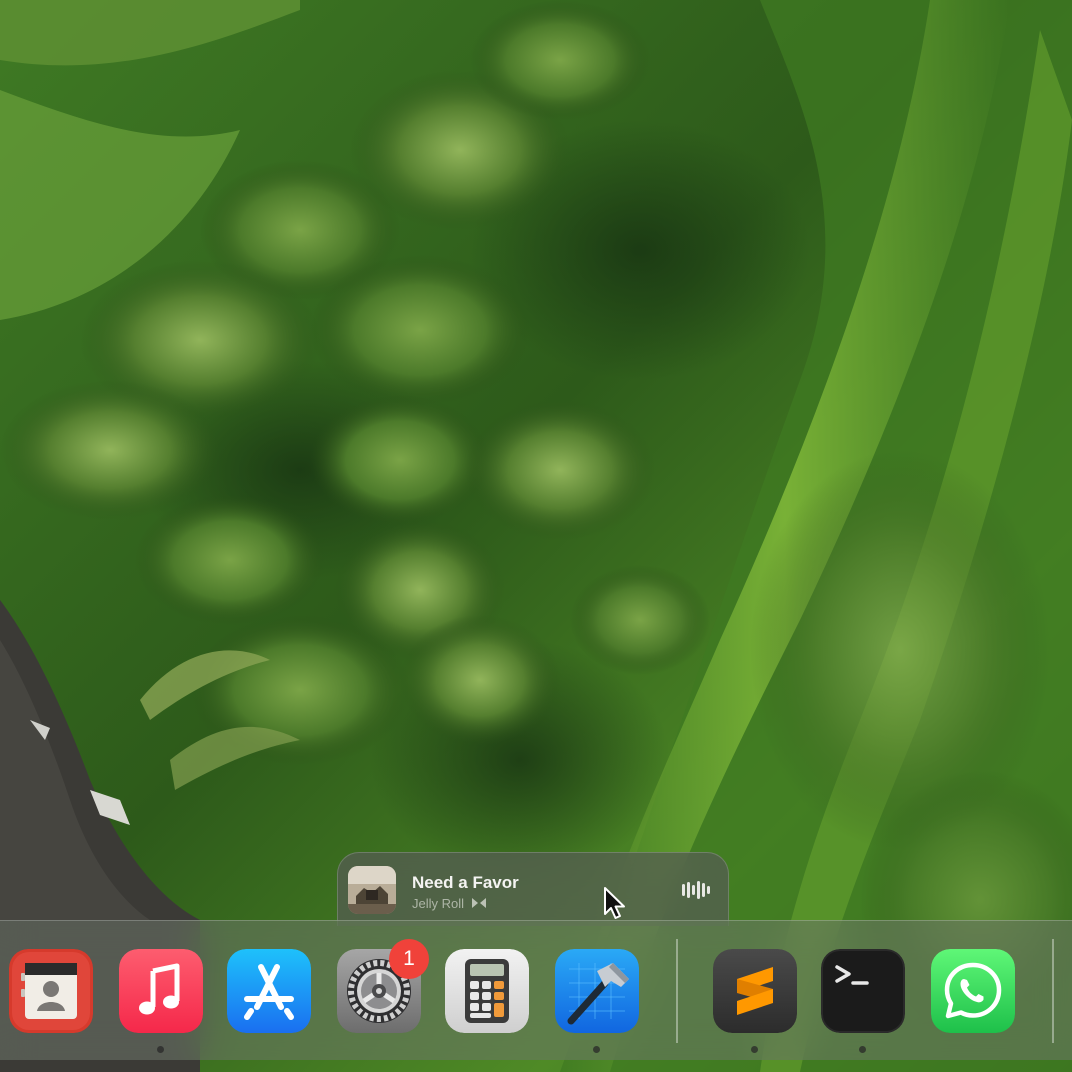 The height and width of the screenshot is (1072, 1072). What do you see at coordinates (438, 903) in the screenshot?
I see `now-playing-artist: Jelly Roll` at bounding box center [438, 903].